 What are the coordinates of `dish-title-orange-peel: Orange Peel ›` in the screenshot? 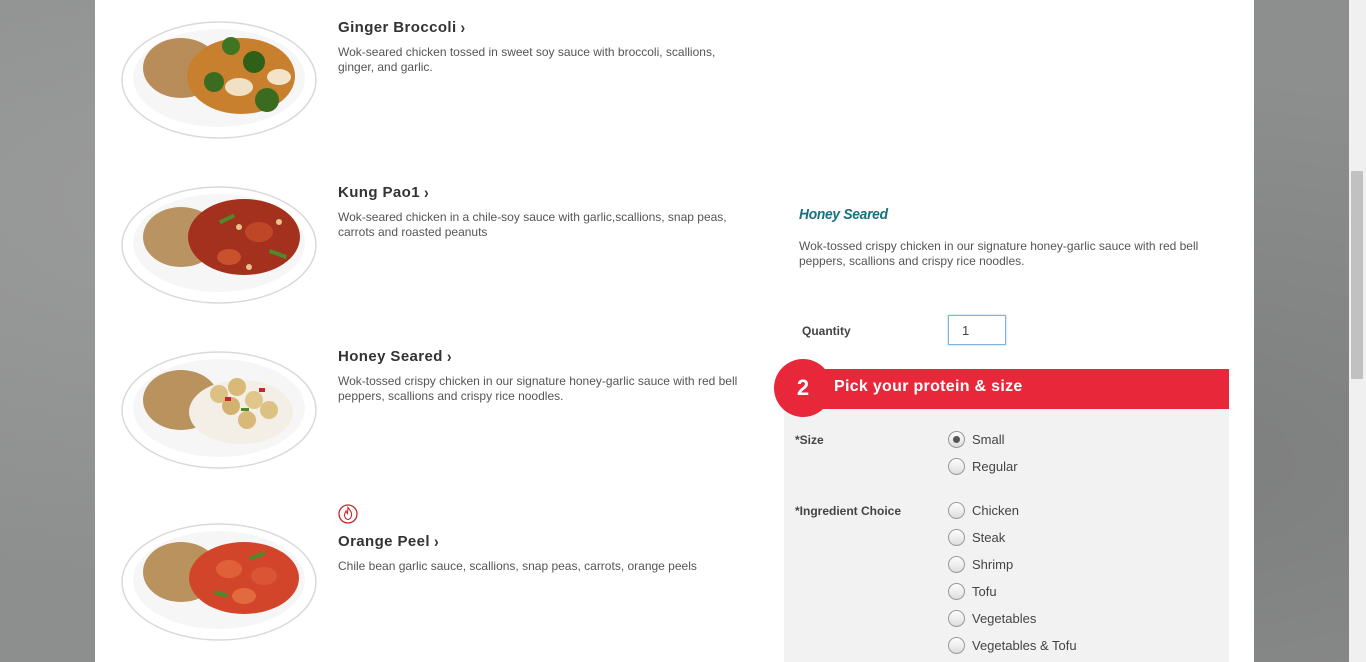 It's located at (389, 541).